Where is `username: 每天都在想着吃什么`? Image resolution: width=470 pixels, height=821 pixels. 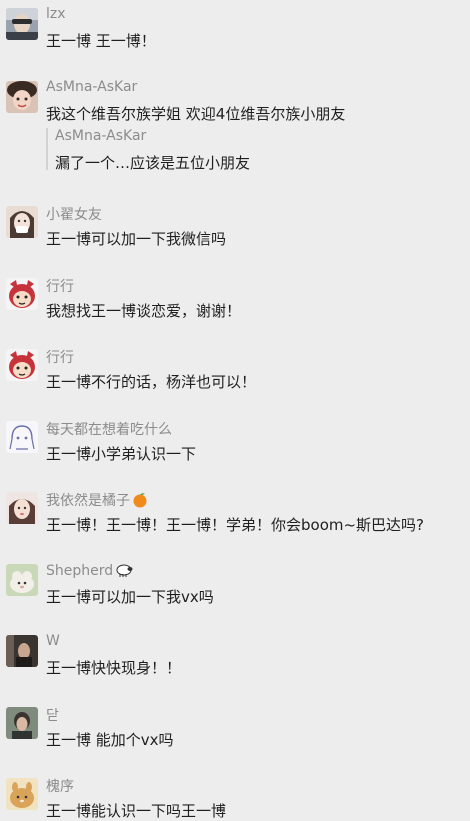
username: 每天都在想着吃什么 is located at coordinates (109, 429).